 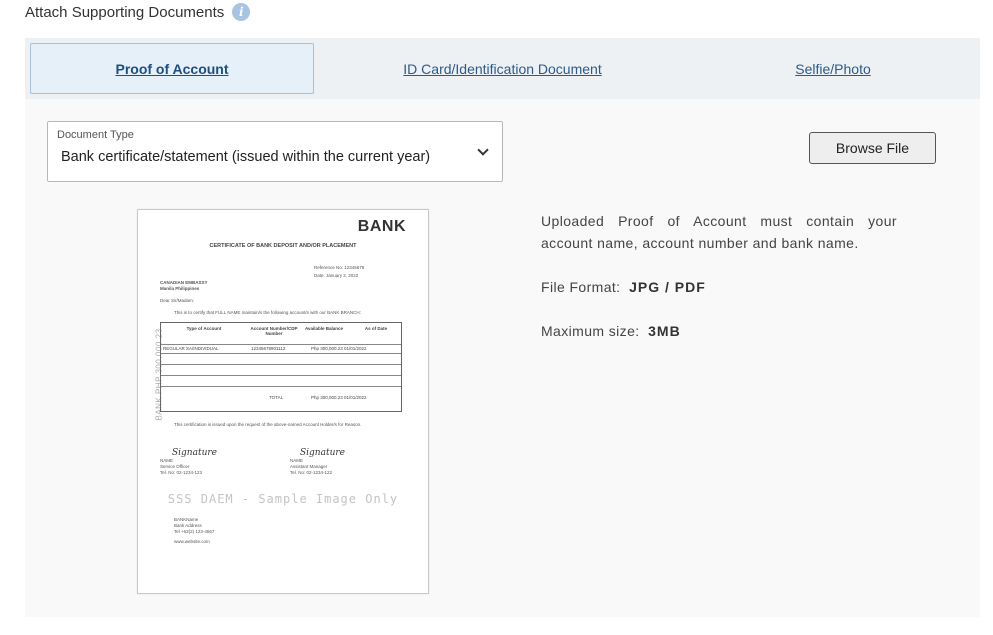 I want to click on file-format-info: File Format: JPG / PDF, so click(x=719, y=287).